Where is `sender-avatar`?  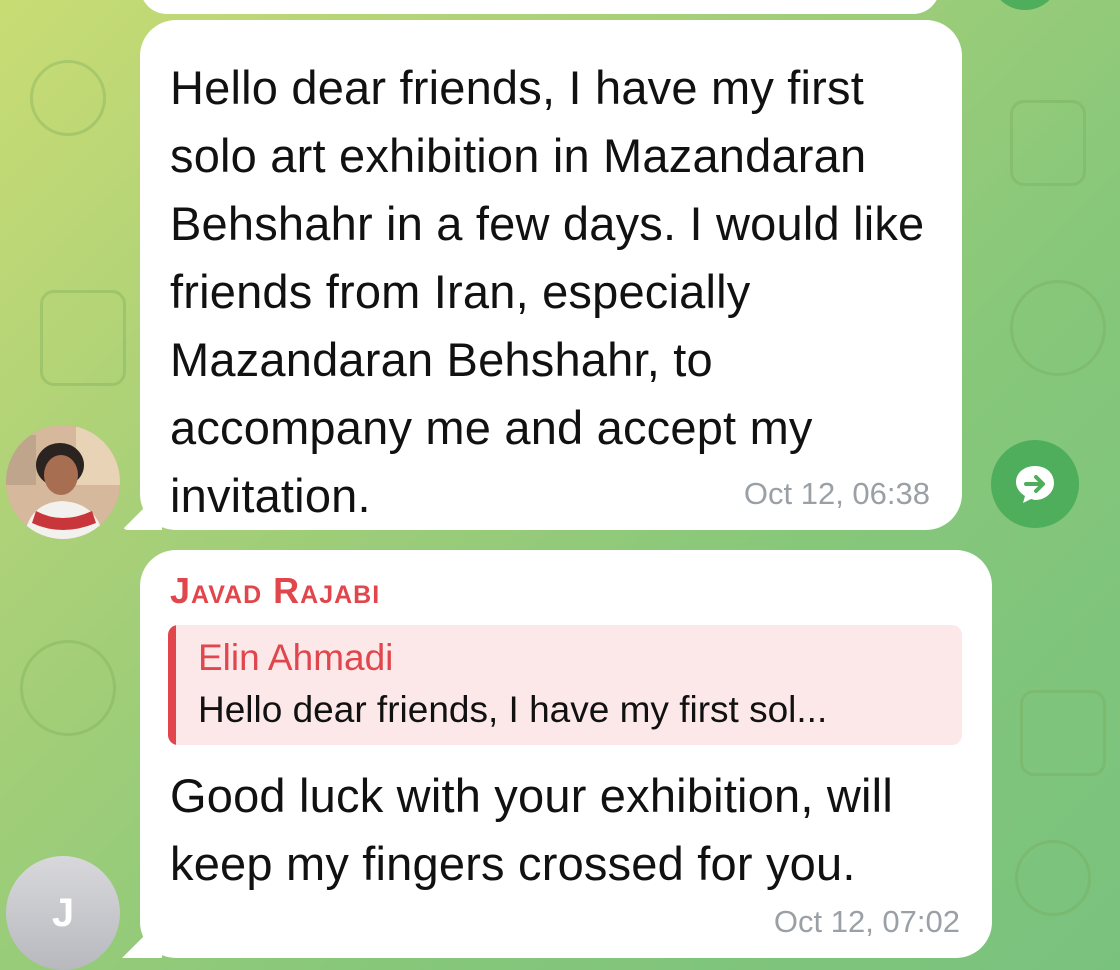 sender-avatar is located at coordinates (63, 482).